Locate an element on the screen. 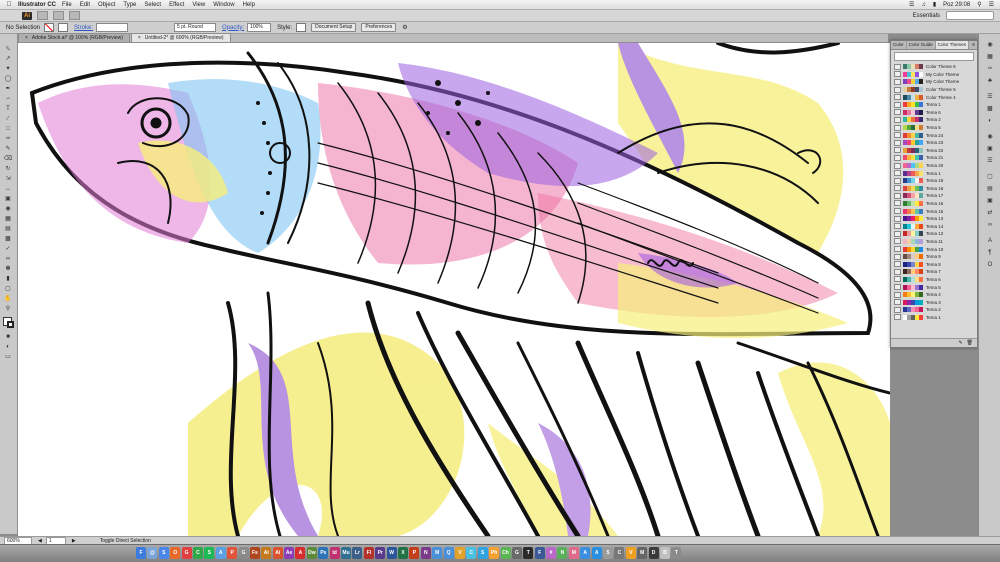 This screenshot has width=1000, height=562. links-panel-icon: ∞ is located at coordinates (990, 225).